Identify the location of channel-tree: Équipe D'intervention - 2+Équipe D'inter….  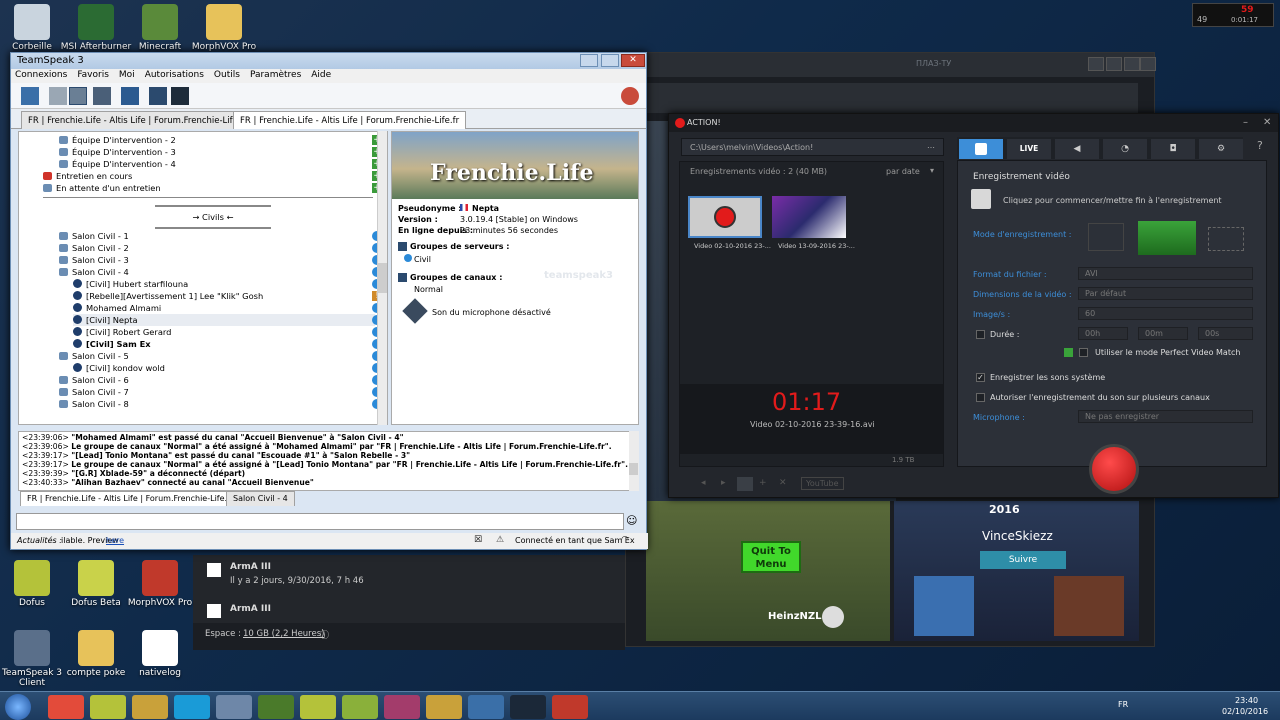
(203, 278).